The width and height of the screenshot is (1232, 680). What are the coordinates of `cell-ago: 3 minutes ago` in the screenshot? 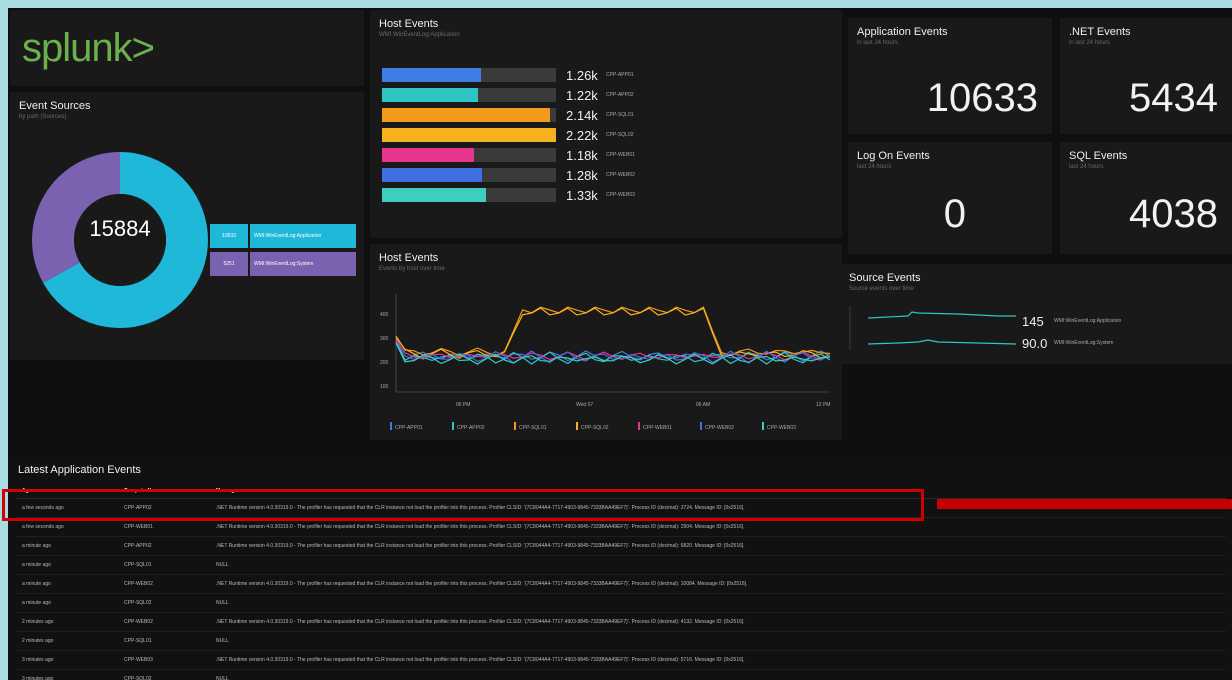 It's located at (67, 674).